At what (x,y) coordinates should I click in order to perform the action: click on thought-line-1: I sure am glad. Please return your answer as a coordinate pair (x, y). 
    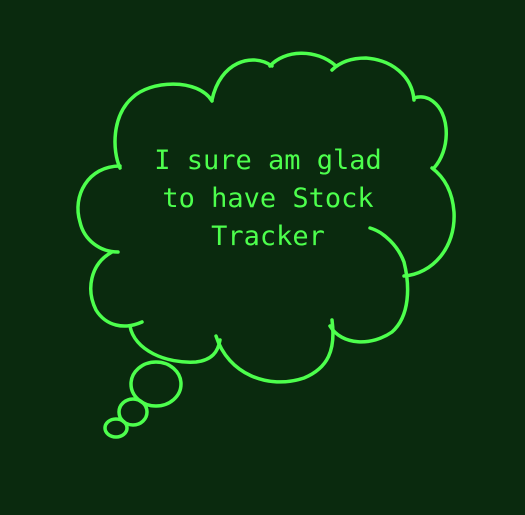
    Looking at the image, I should click on (268, 160).